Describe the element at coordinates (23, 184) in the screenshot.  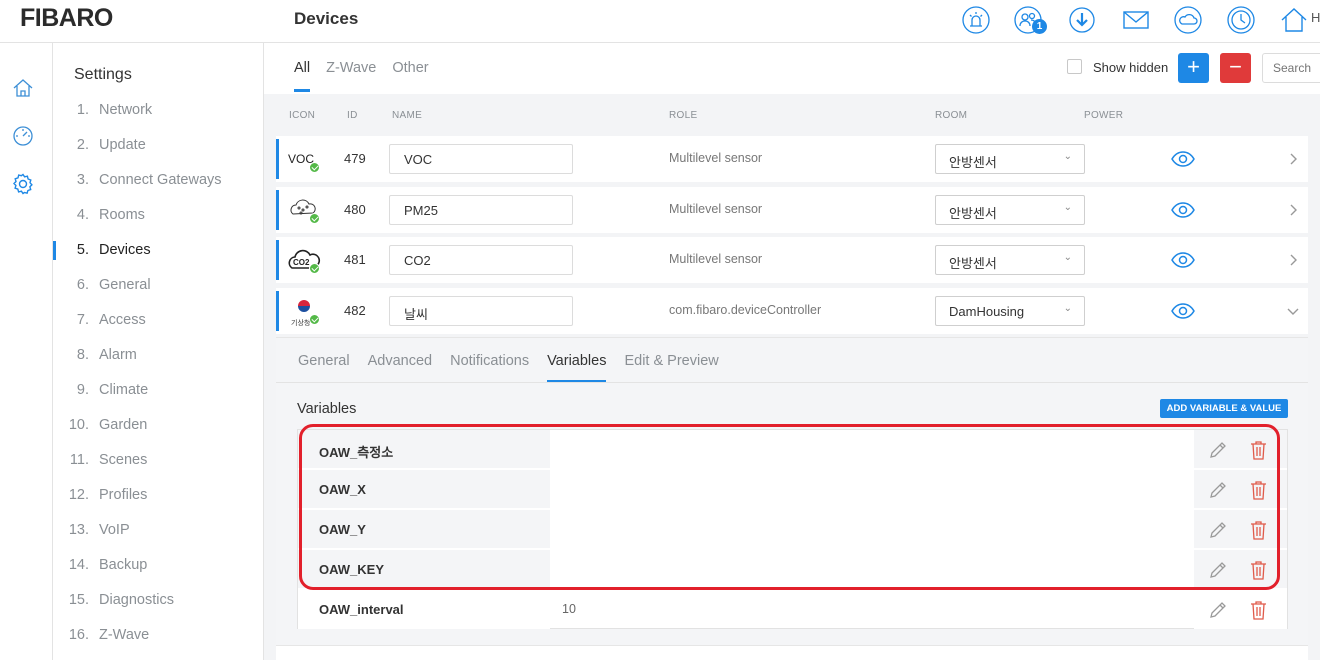
I see `settings-icon` at that location.